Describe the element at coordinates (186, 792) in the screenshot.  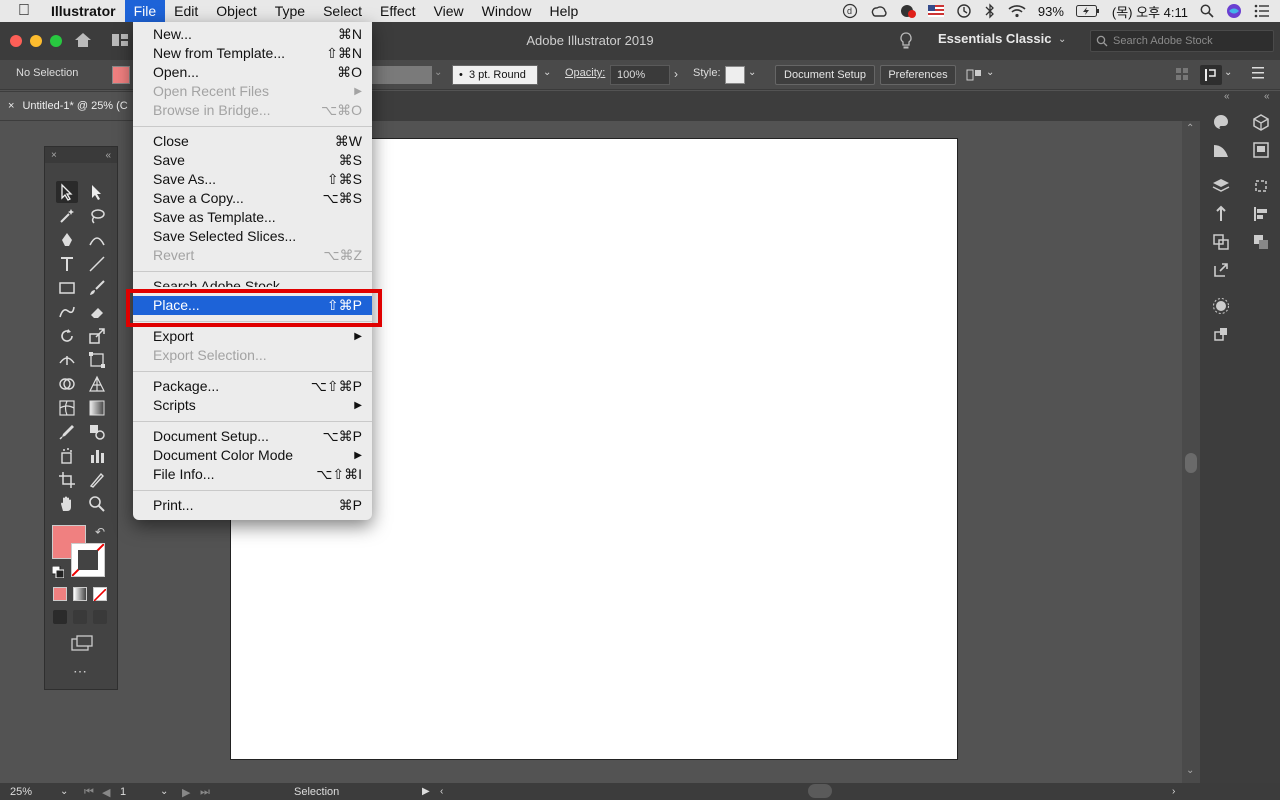
I see `next-artboard-icon: ▶` at that location.